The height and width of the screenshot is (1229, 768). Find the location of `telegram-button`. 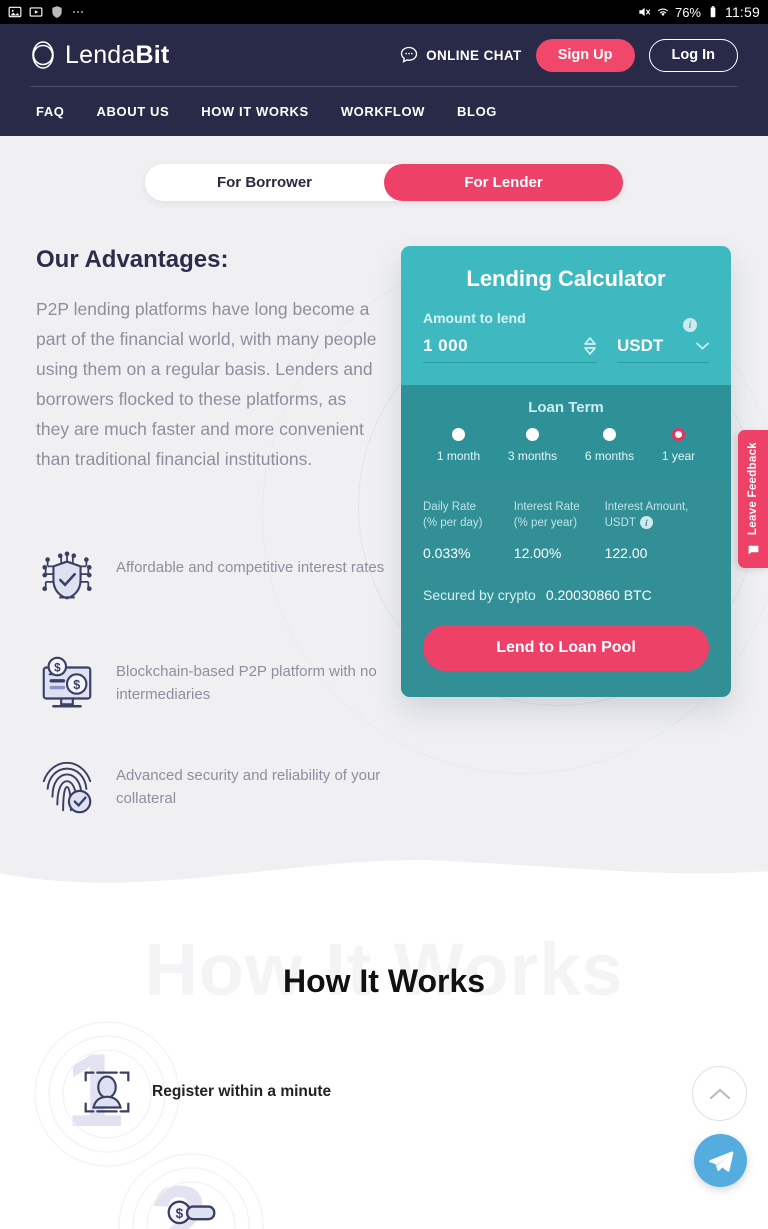

telegram-button is located at coordinates (720, 1160).